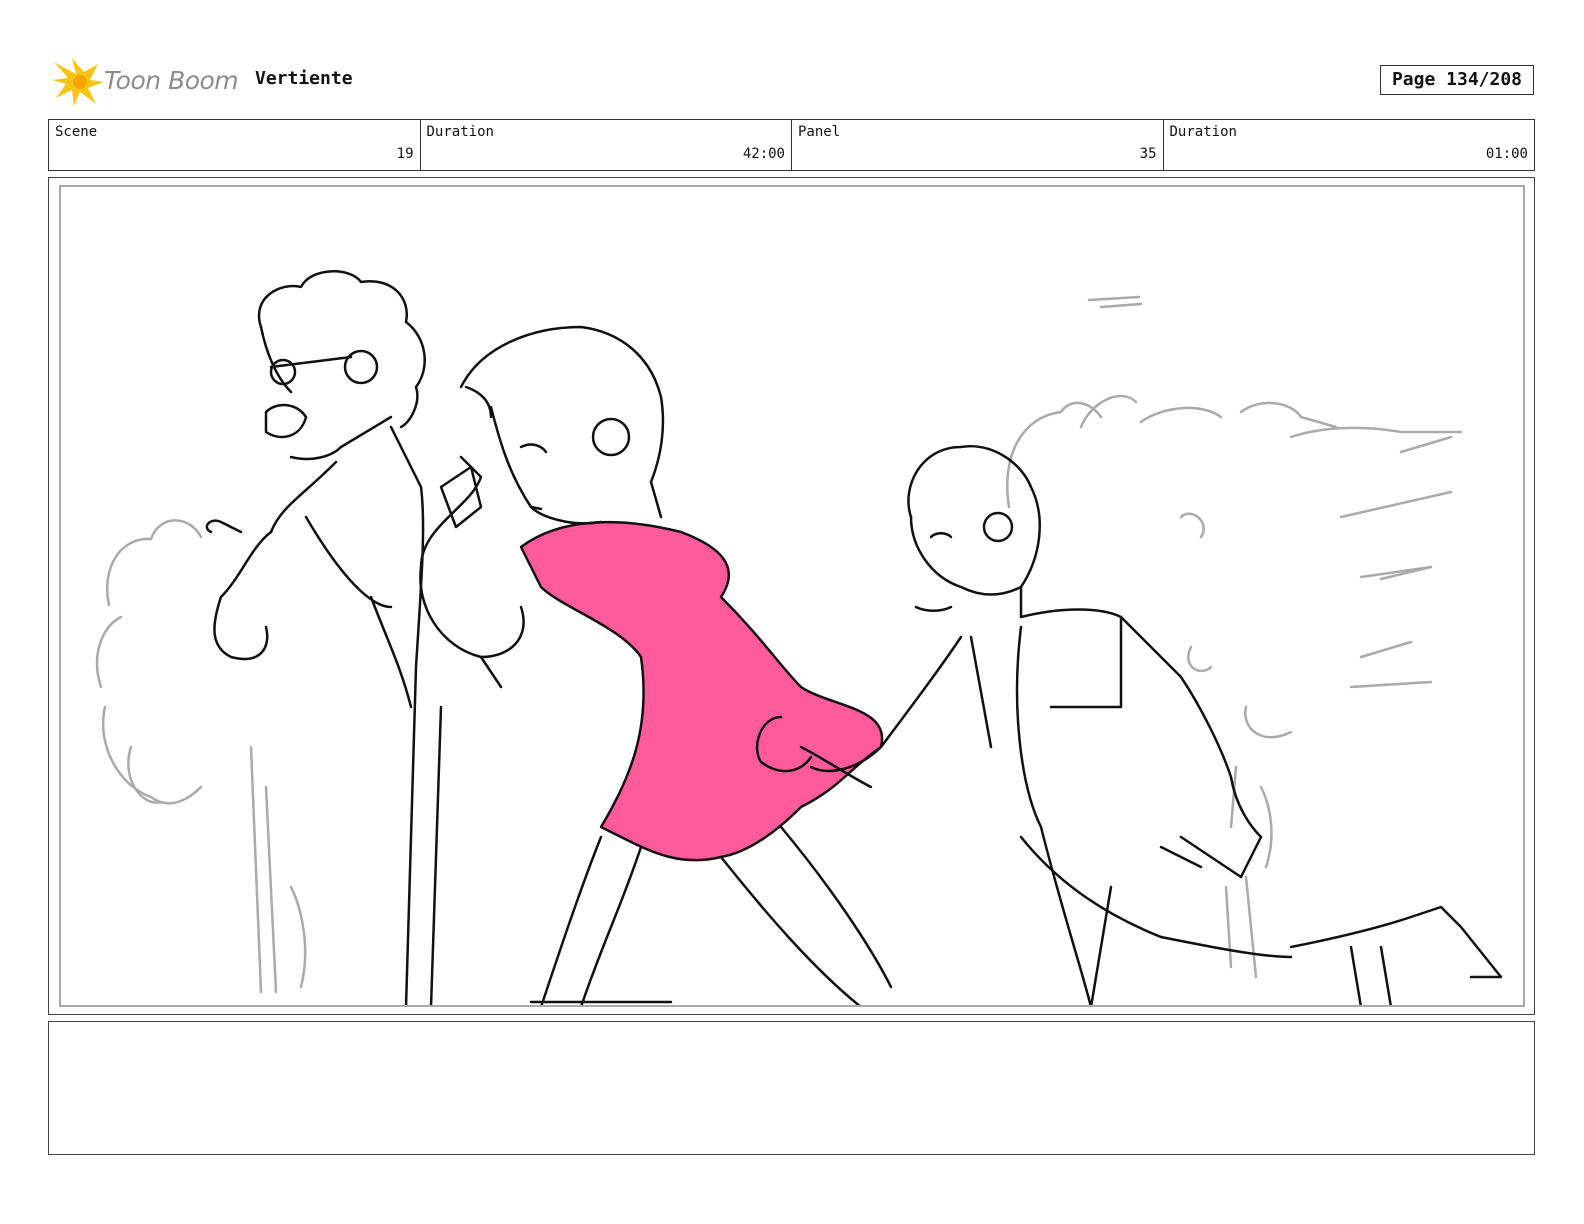 The image size is (1584, 1224). I want to click on notes-area, so click(791, 1088).